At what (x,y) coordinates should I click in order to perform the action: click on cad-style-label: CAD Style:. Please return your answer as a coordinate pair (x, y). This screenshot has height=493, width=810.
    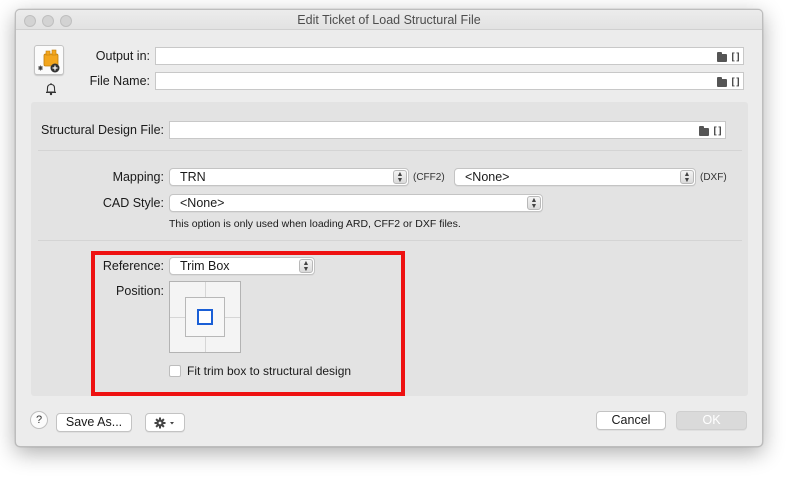
    Looking at the image, I should click on (133, 203).